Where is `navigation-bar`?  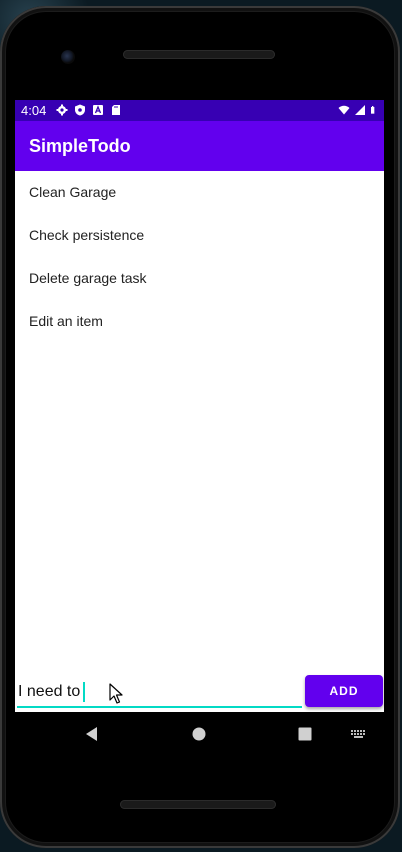
navigation-bar is located at coordinates (199, 734).